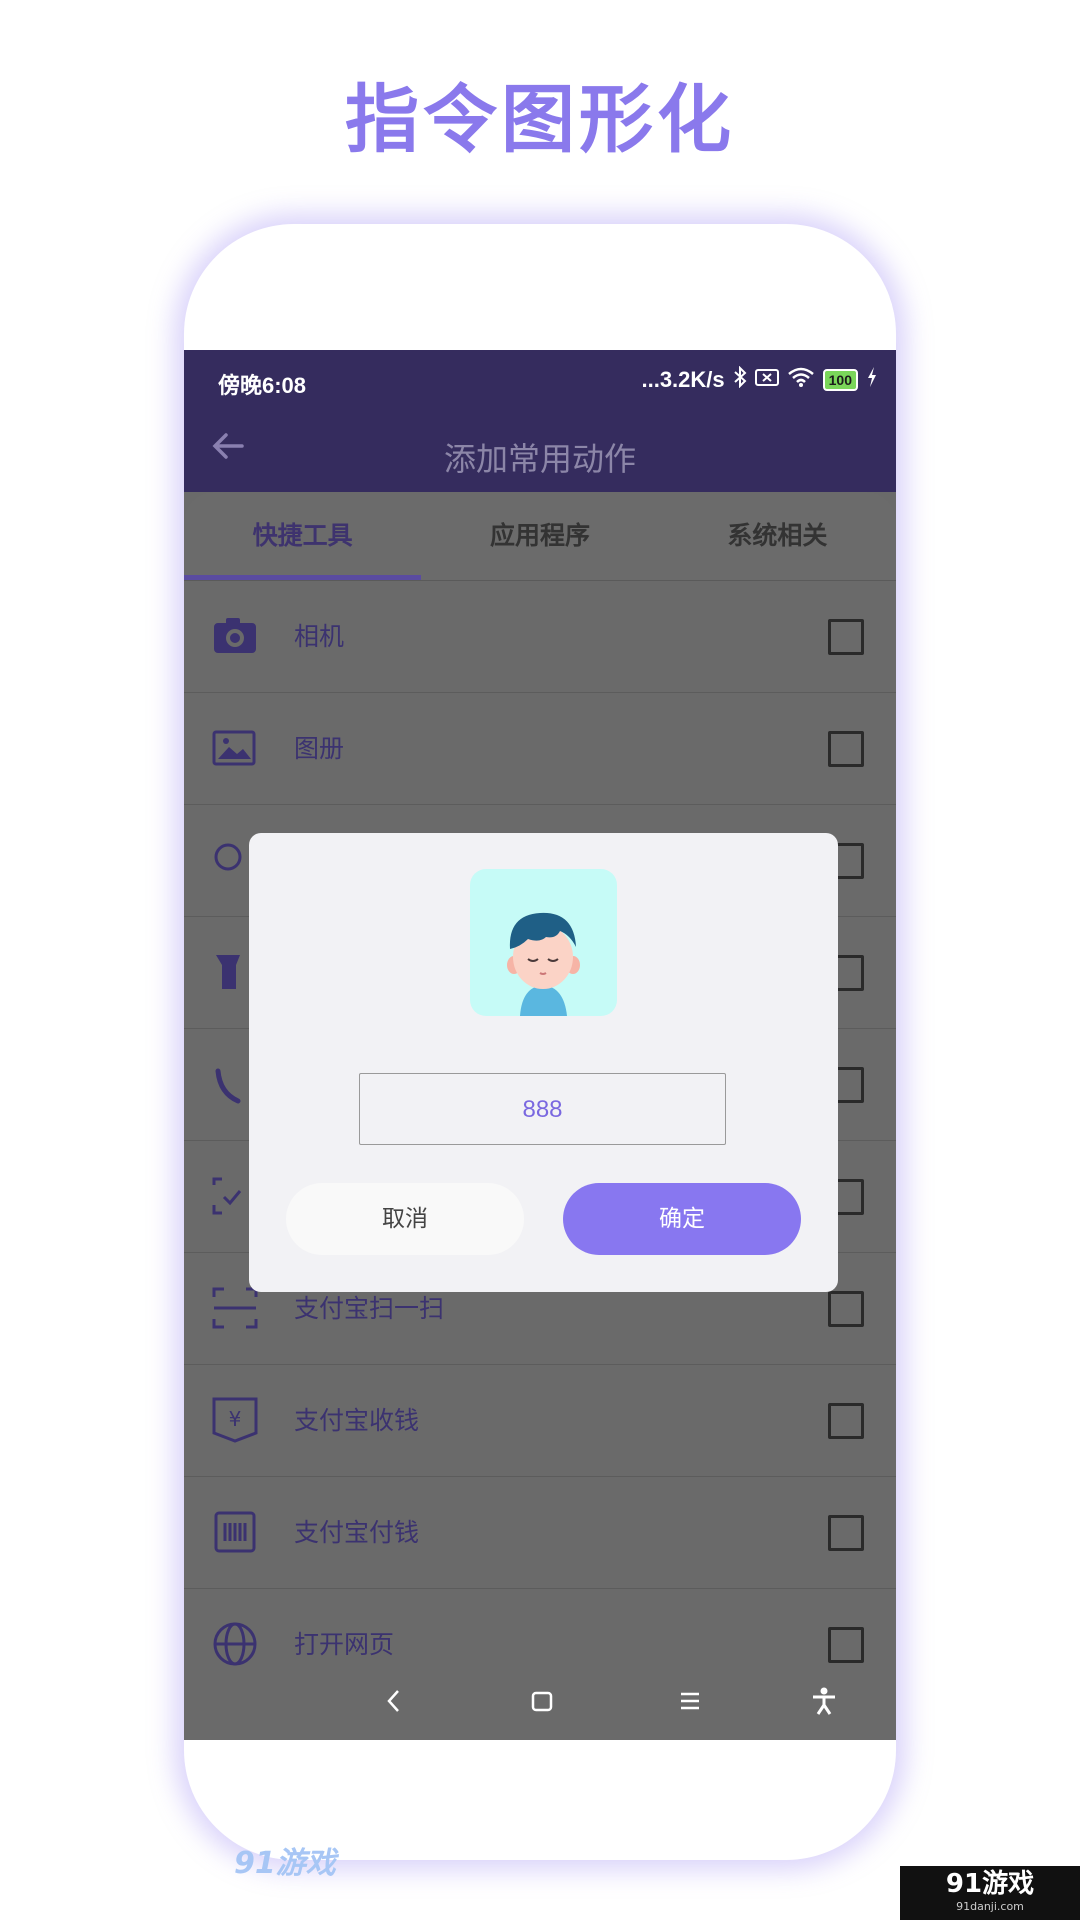 The width and height of the screenshot is (1080, 1920). Describe the element at coordinates (540, 120) in the screenshot. I see `headline: 指令图形化` at that location.